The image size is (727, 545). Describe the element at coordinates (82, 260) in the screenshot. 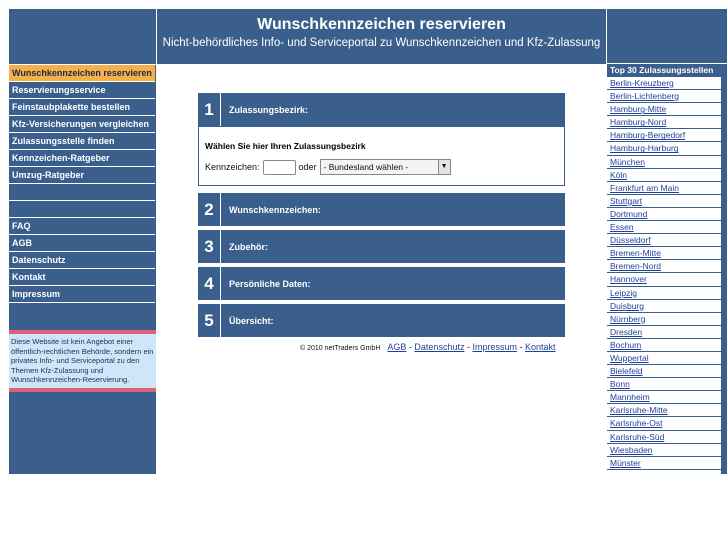

I see `nav-item-datenschutz: Datenschutz` at that location.